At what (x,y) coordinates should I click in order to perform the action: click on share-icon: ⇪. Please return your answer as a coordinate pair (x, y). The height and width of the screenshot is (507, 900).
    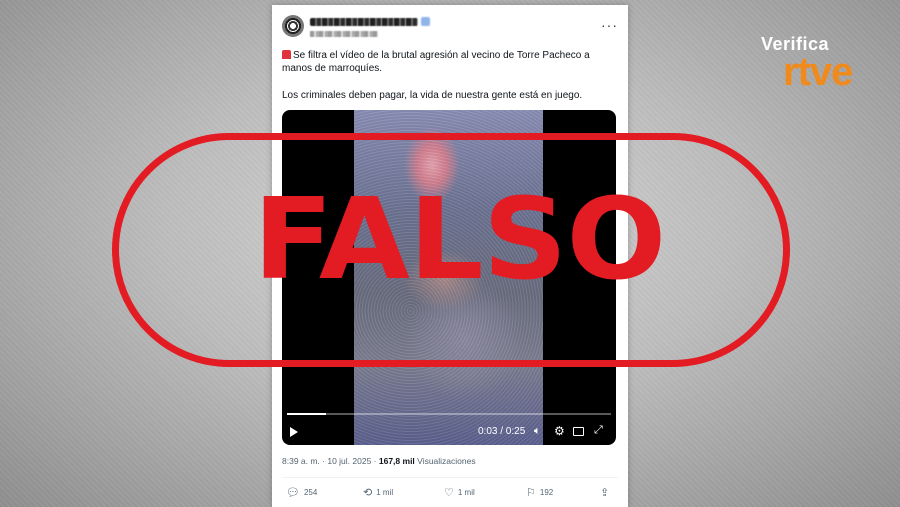
    Looking at the image, I should click on (605, 493).